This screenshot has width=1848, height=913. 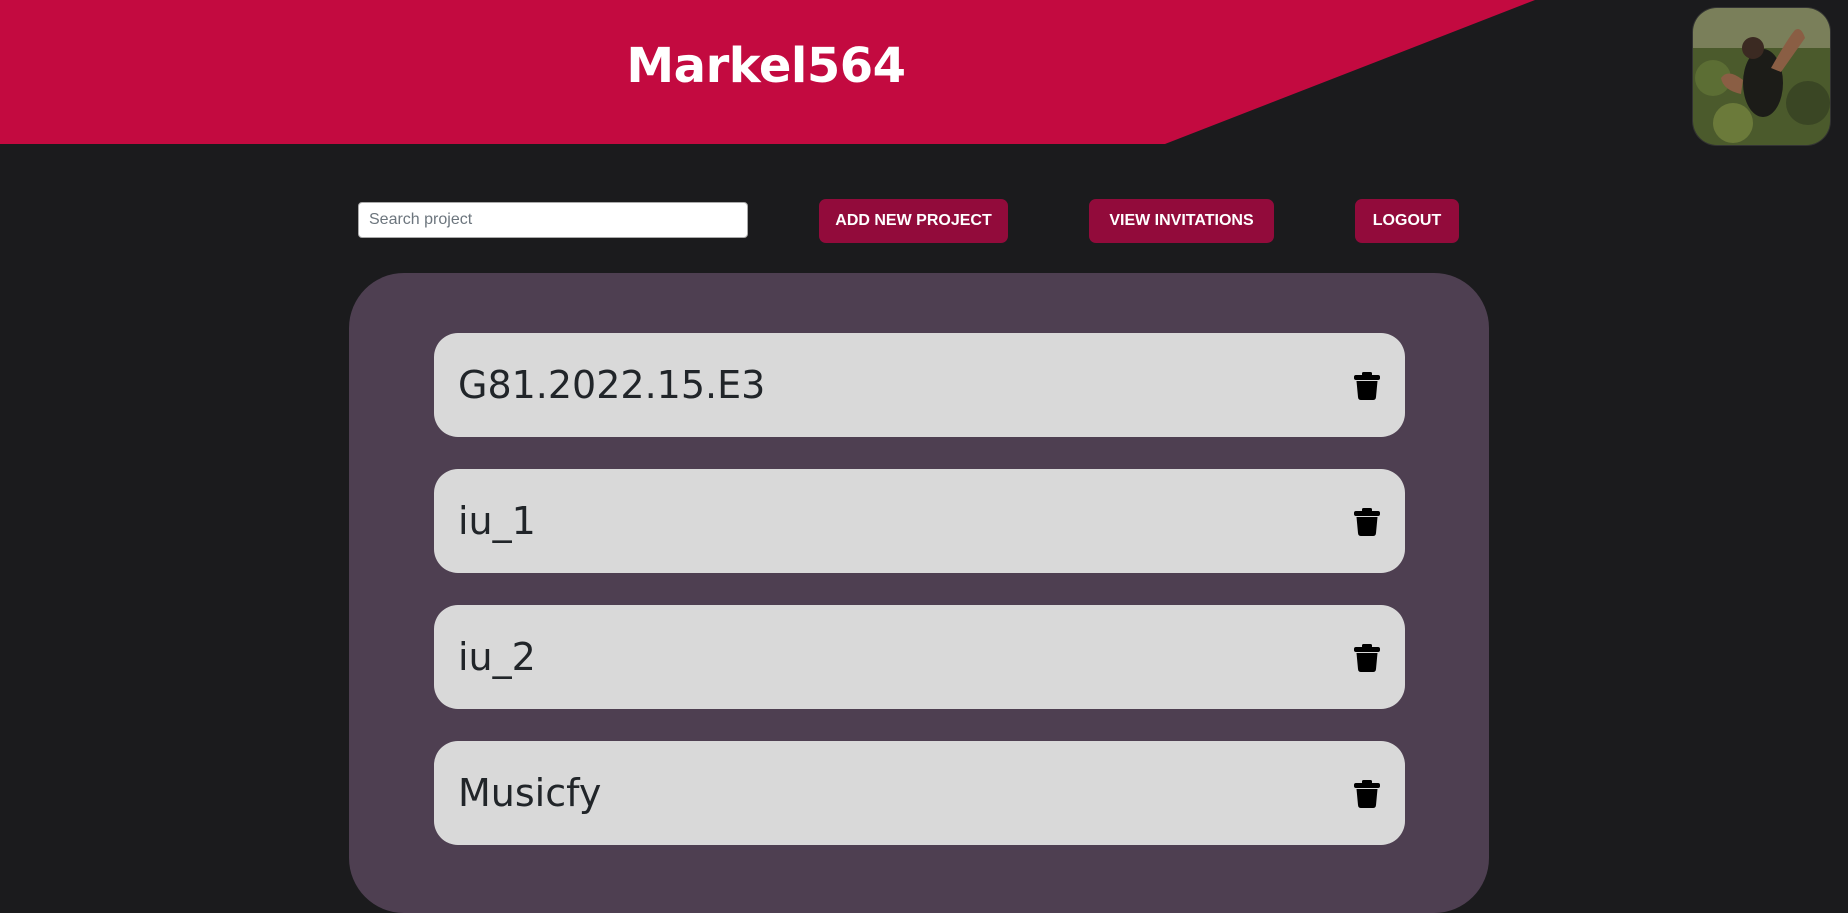 What do you see at coordinates (529, 793) in the screenshot?
I see `project-name: Musicfy` at bounding box center [529, 793].